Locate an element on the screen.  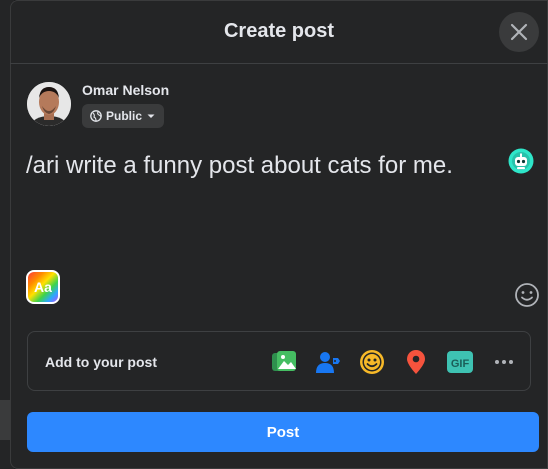
close-button is located at coordinates (519, 32).